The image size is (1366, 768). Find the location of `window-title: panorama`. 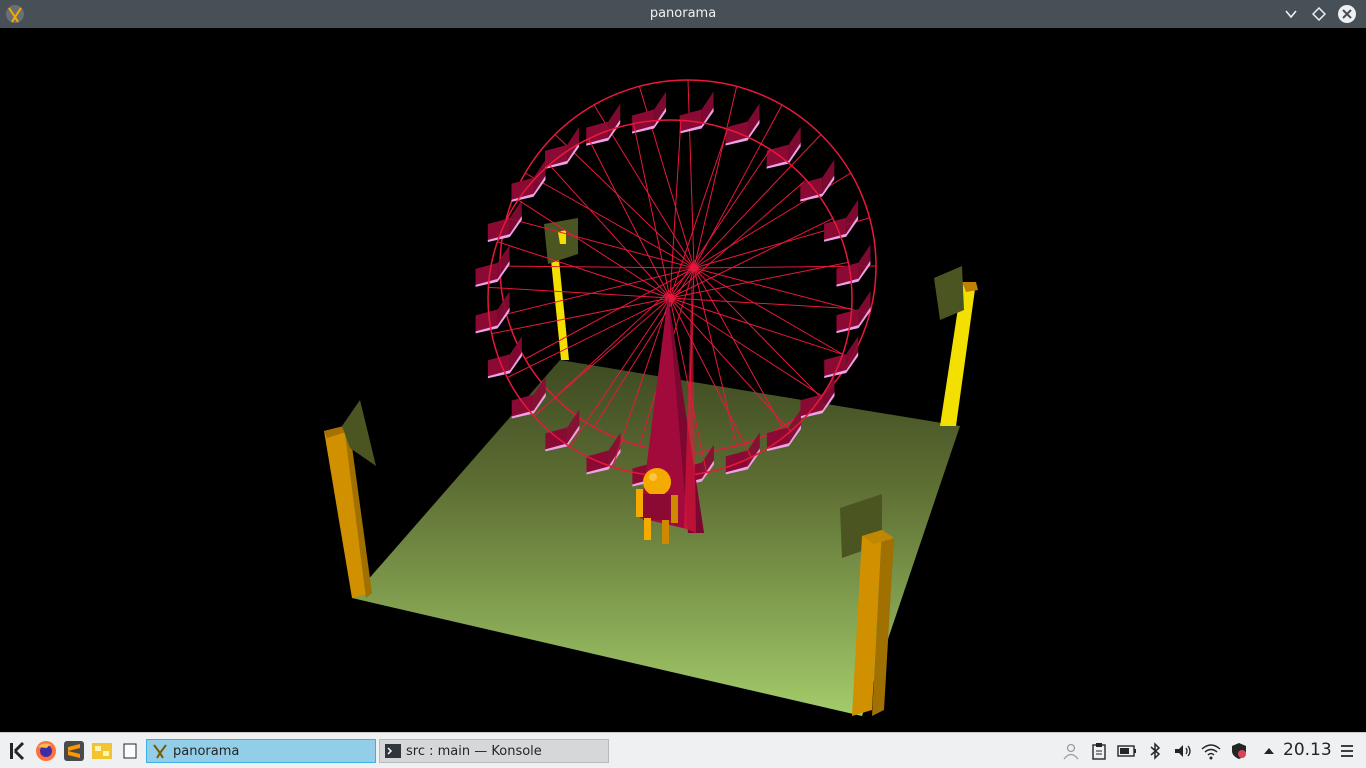

window-title: panorama is located at coordinates (683, 13).